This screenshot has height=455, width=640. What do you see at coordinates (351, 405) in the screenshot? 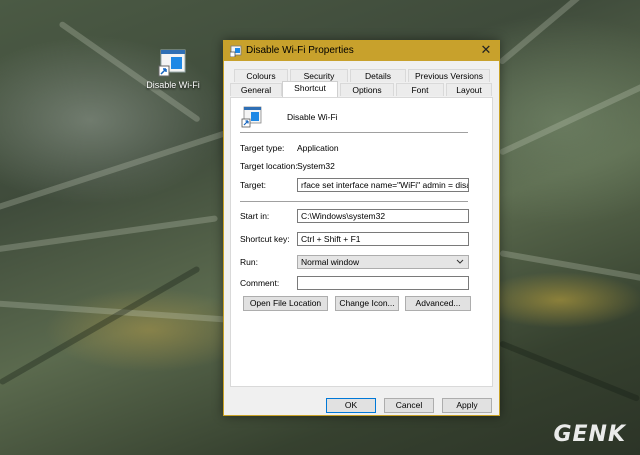
I see `ok-button: OK` at bounding box center [351, 405].